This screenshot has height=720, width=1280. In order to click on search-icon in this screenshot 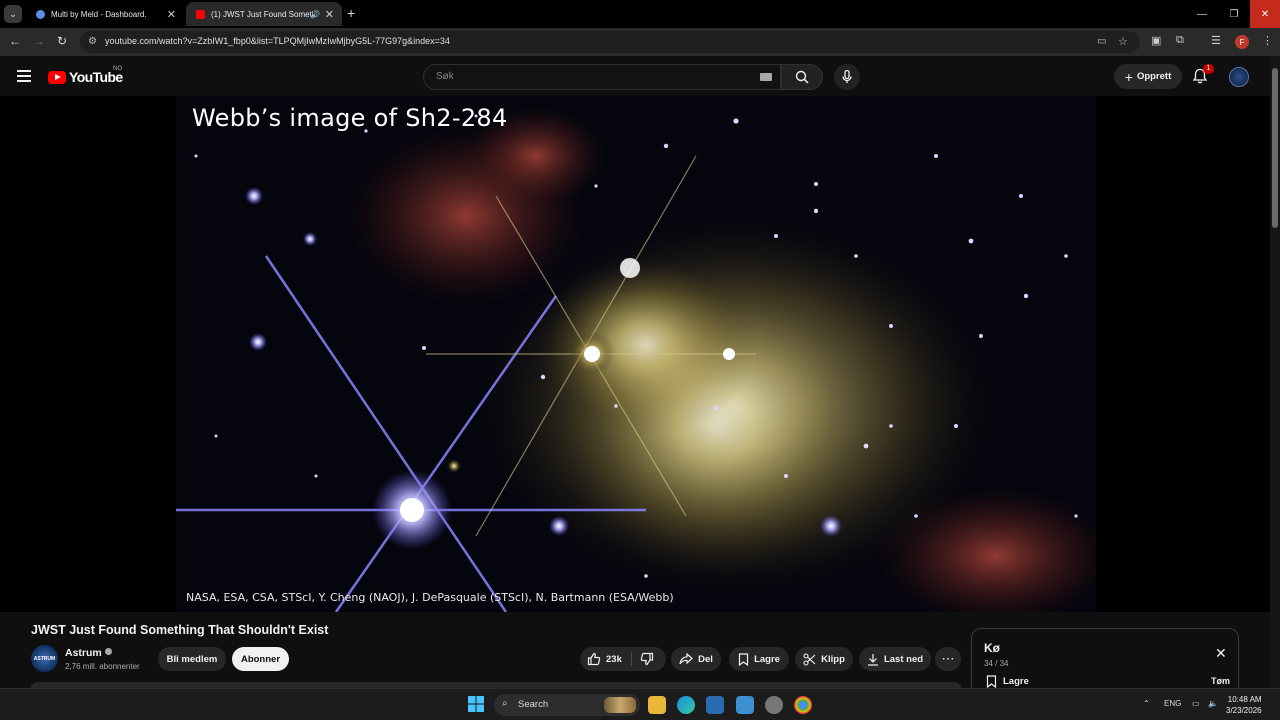, I will do `click(802, 77)`.